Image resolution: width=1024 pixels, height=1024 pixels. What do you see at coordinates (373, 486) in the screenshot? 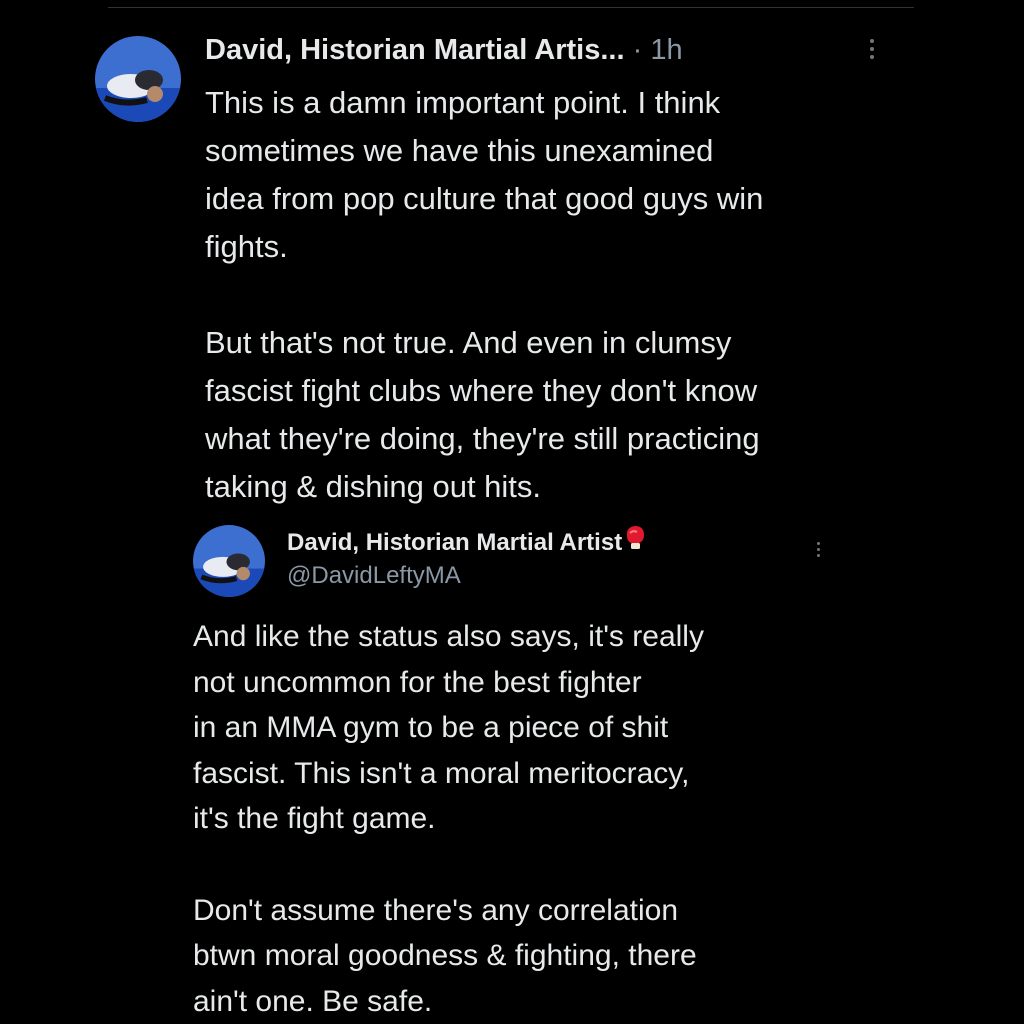
I see `reply-text-line: taking & dishing out hits.` at bounding box center [373, 486].